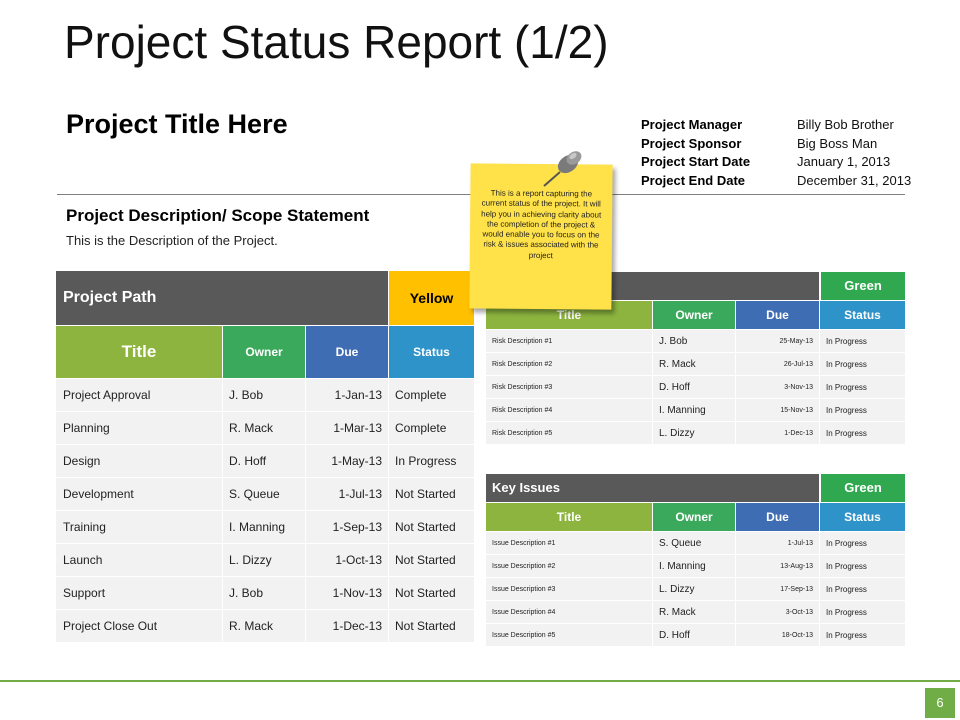 The width and height of the screenshot is (960, 720). I want to click on cell-due: 1-Jul-13, so click(347, 494).